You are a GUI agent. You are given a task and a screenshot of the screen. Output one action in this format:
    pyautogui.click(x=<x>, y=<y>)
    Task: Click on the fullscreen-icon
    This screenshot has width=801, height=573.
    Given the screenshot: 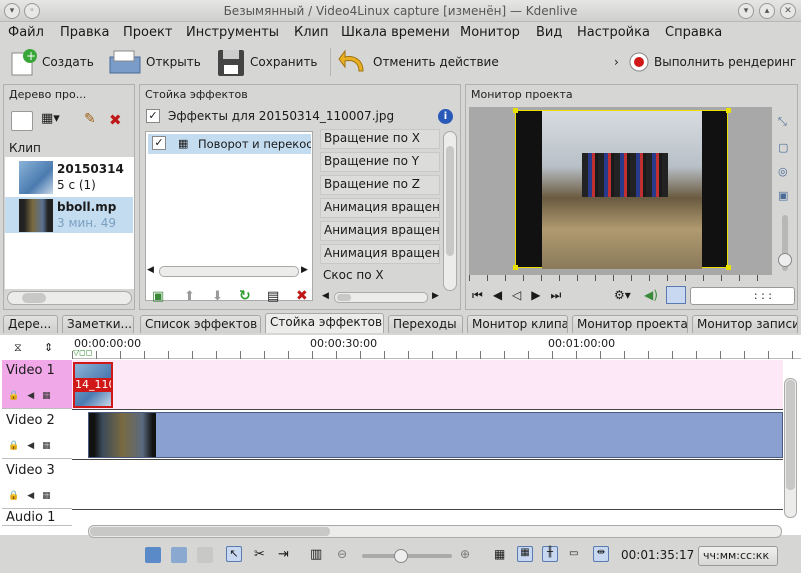 What is the action you would take?
    pyautogui.click(x=676, y=295)
    